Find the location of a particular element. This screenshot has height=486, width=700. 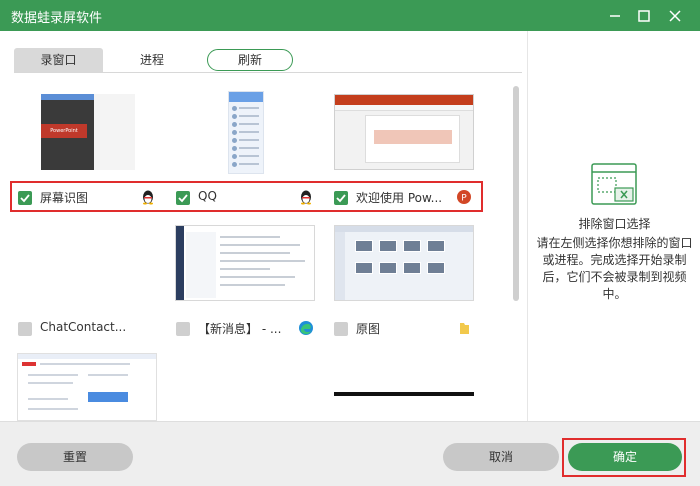

ok-button: 确定 is located at coordinates (625, 457).